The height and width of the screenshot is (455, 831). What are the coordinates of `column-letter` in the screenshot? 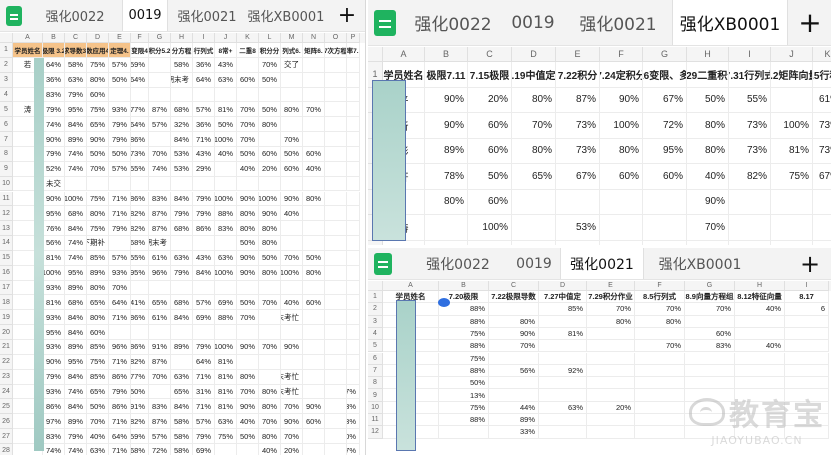 It's located at (375, 286).